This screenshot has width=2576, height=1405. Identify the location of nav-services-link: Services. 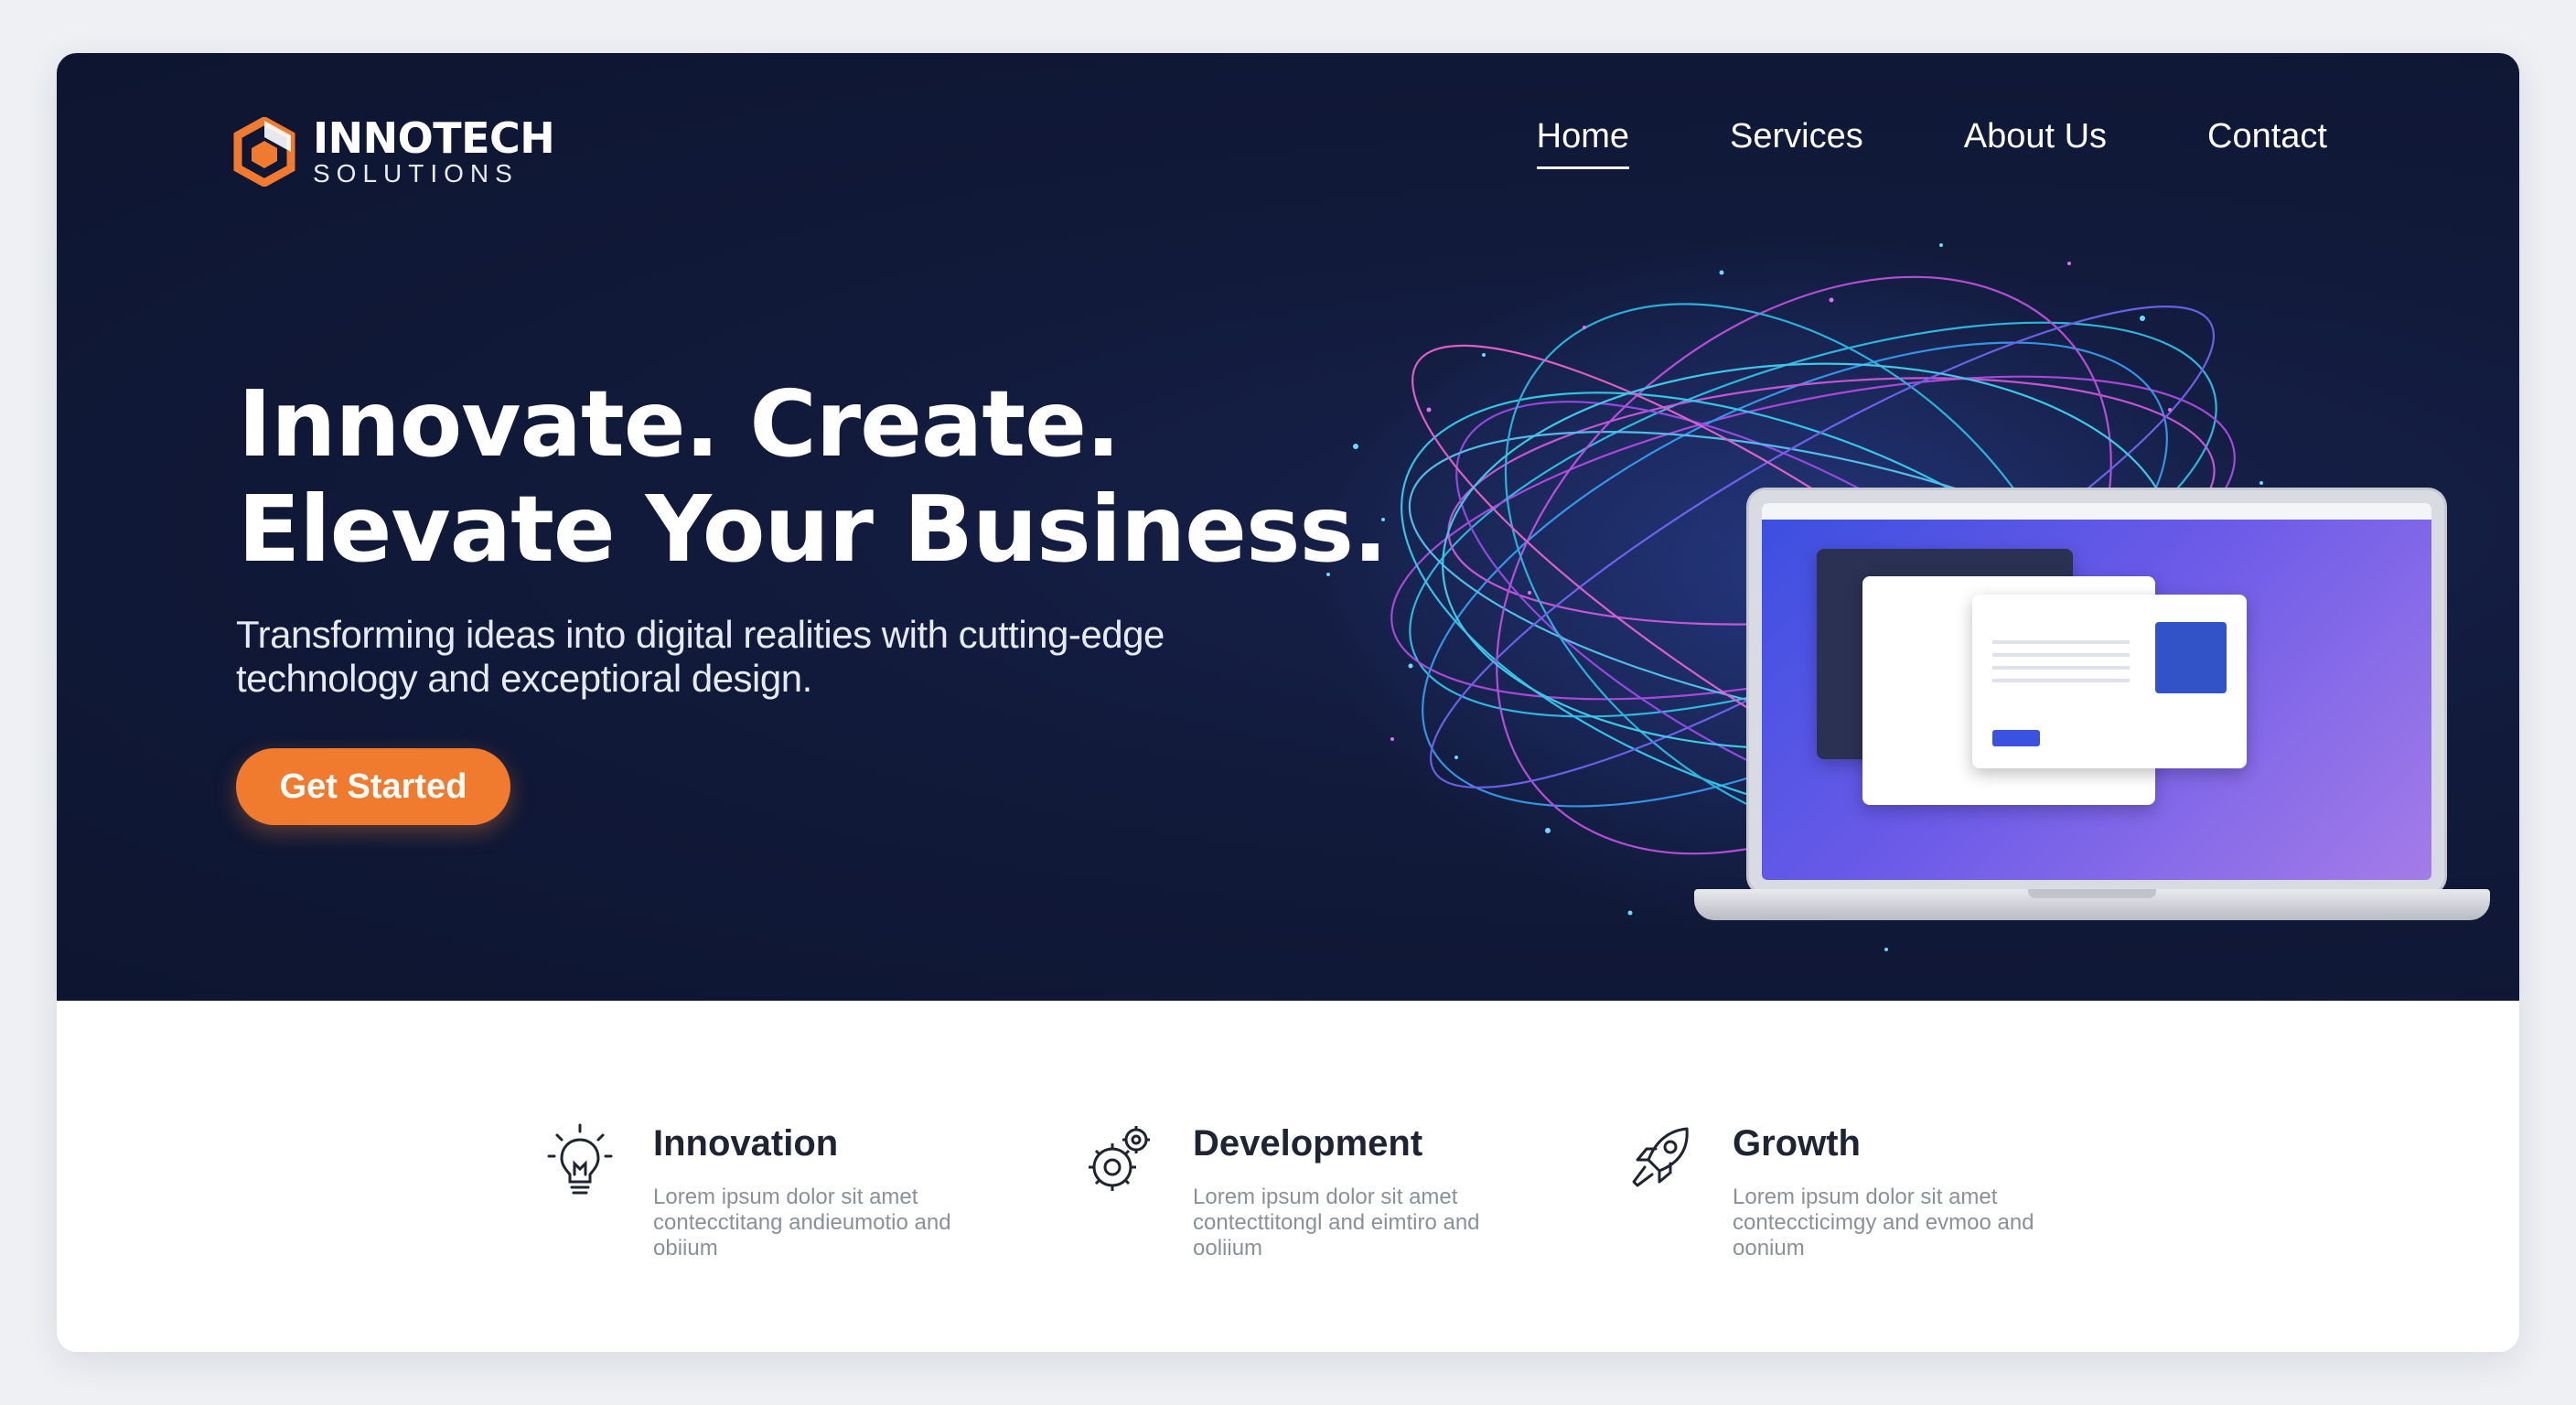
(1797, 141).